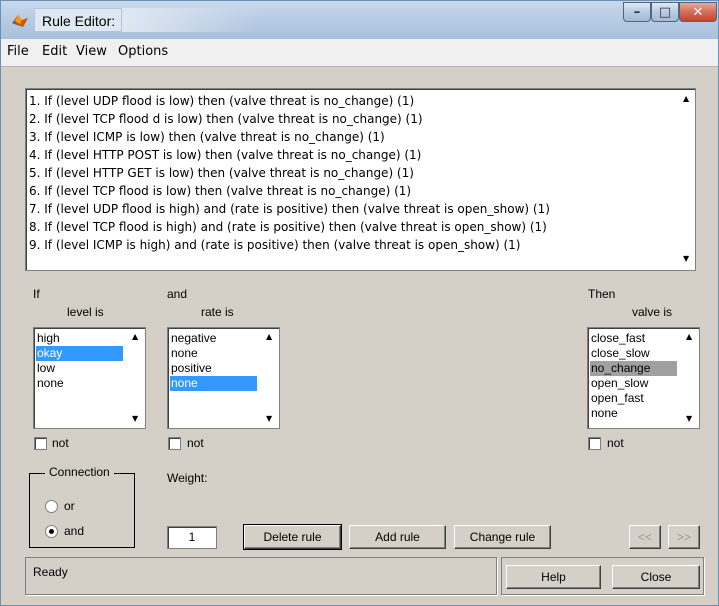 The height and width of the screenshot is (606, 719). Describe the element at coordinates (79, 338) in the screenshot. I see `list-item: high` at that location.